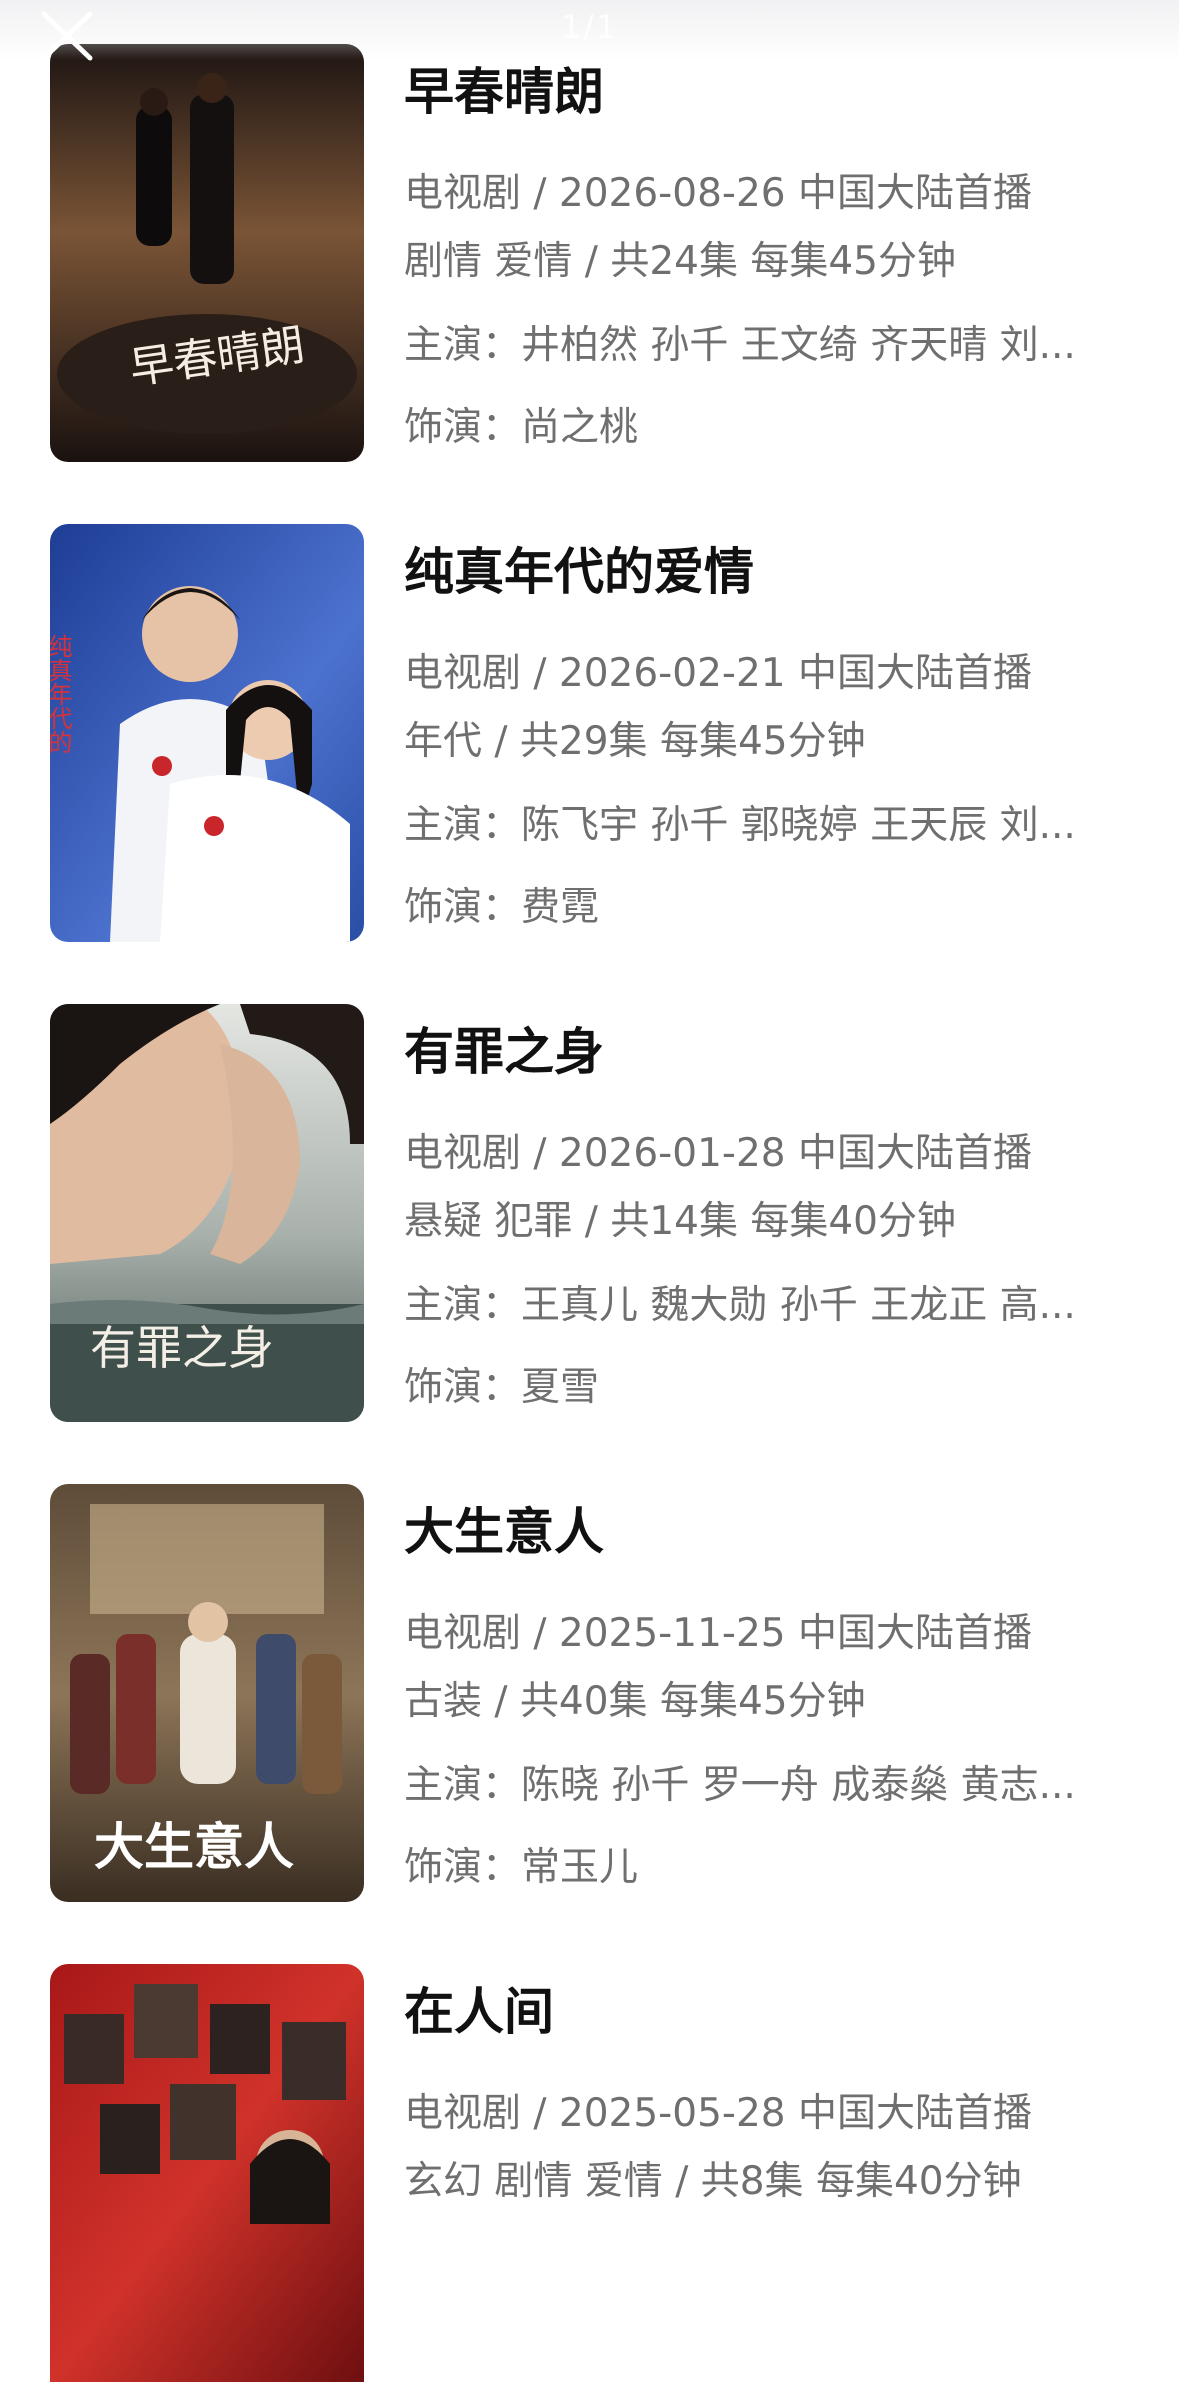  I want to click on role-name: 常玉儿, so click(580, 1867).